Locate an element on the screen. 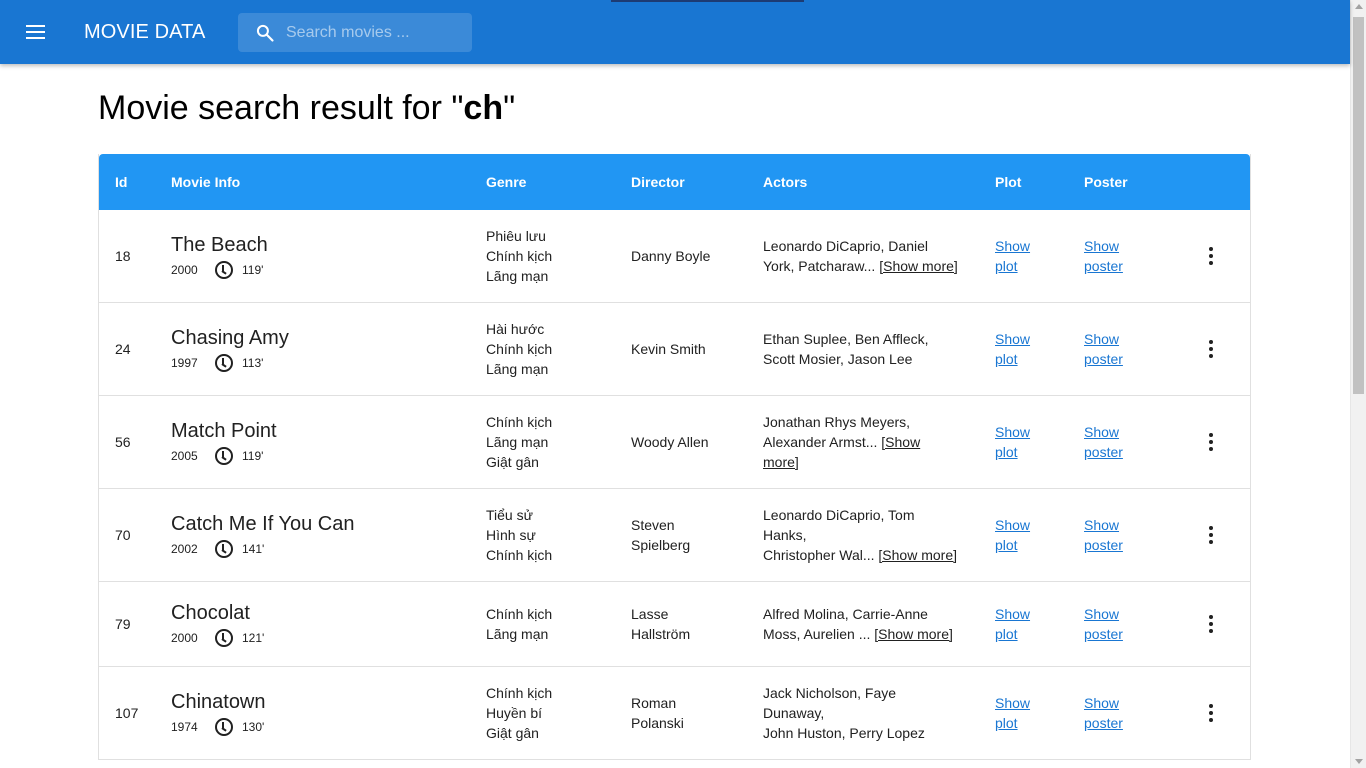 The image size is (1366, 768). movie-meta: 1974 130' is located at coordinates (321, 727).